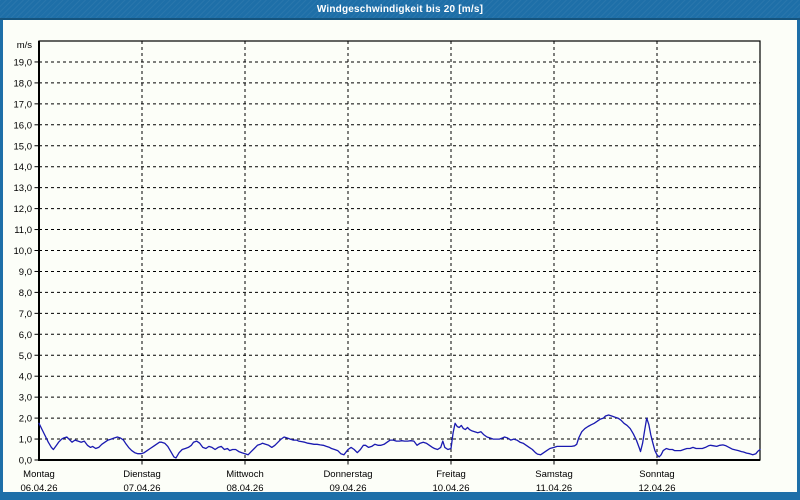 The image size is (800, 500). I want to click on window-titlebar: Windgeschwindigkeit bis 20 [m/s], so click(400, 10).